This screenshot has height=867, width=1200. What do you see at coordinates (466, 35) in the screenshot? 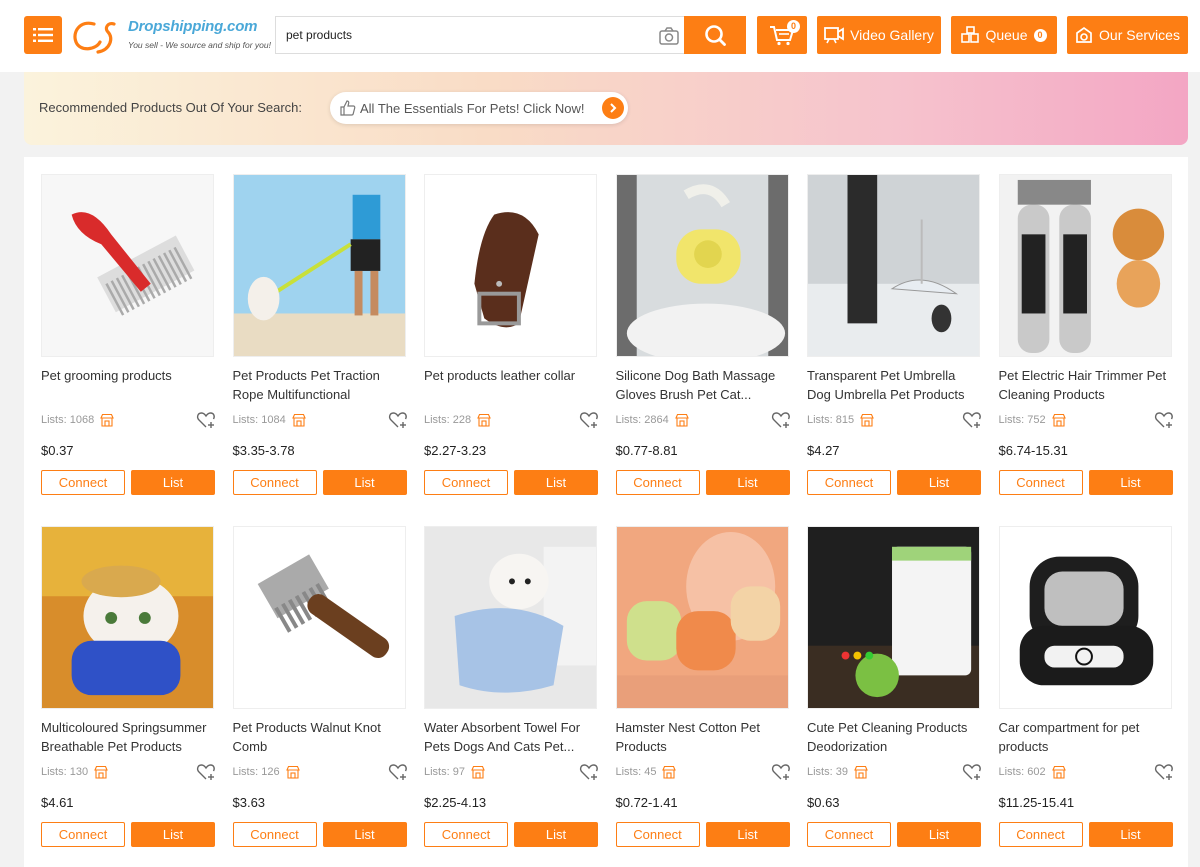
I see `search-input` at bounding box center [466, 35].